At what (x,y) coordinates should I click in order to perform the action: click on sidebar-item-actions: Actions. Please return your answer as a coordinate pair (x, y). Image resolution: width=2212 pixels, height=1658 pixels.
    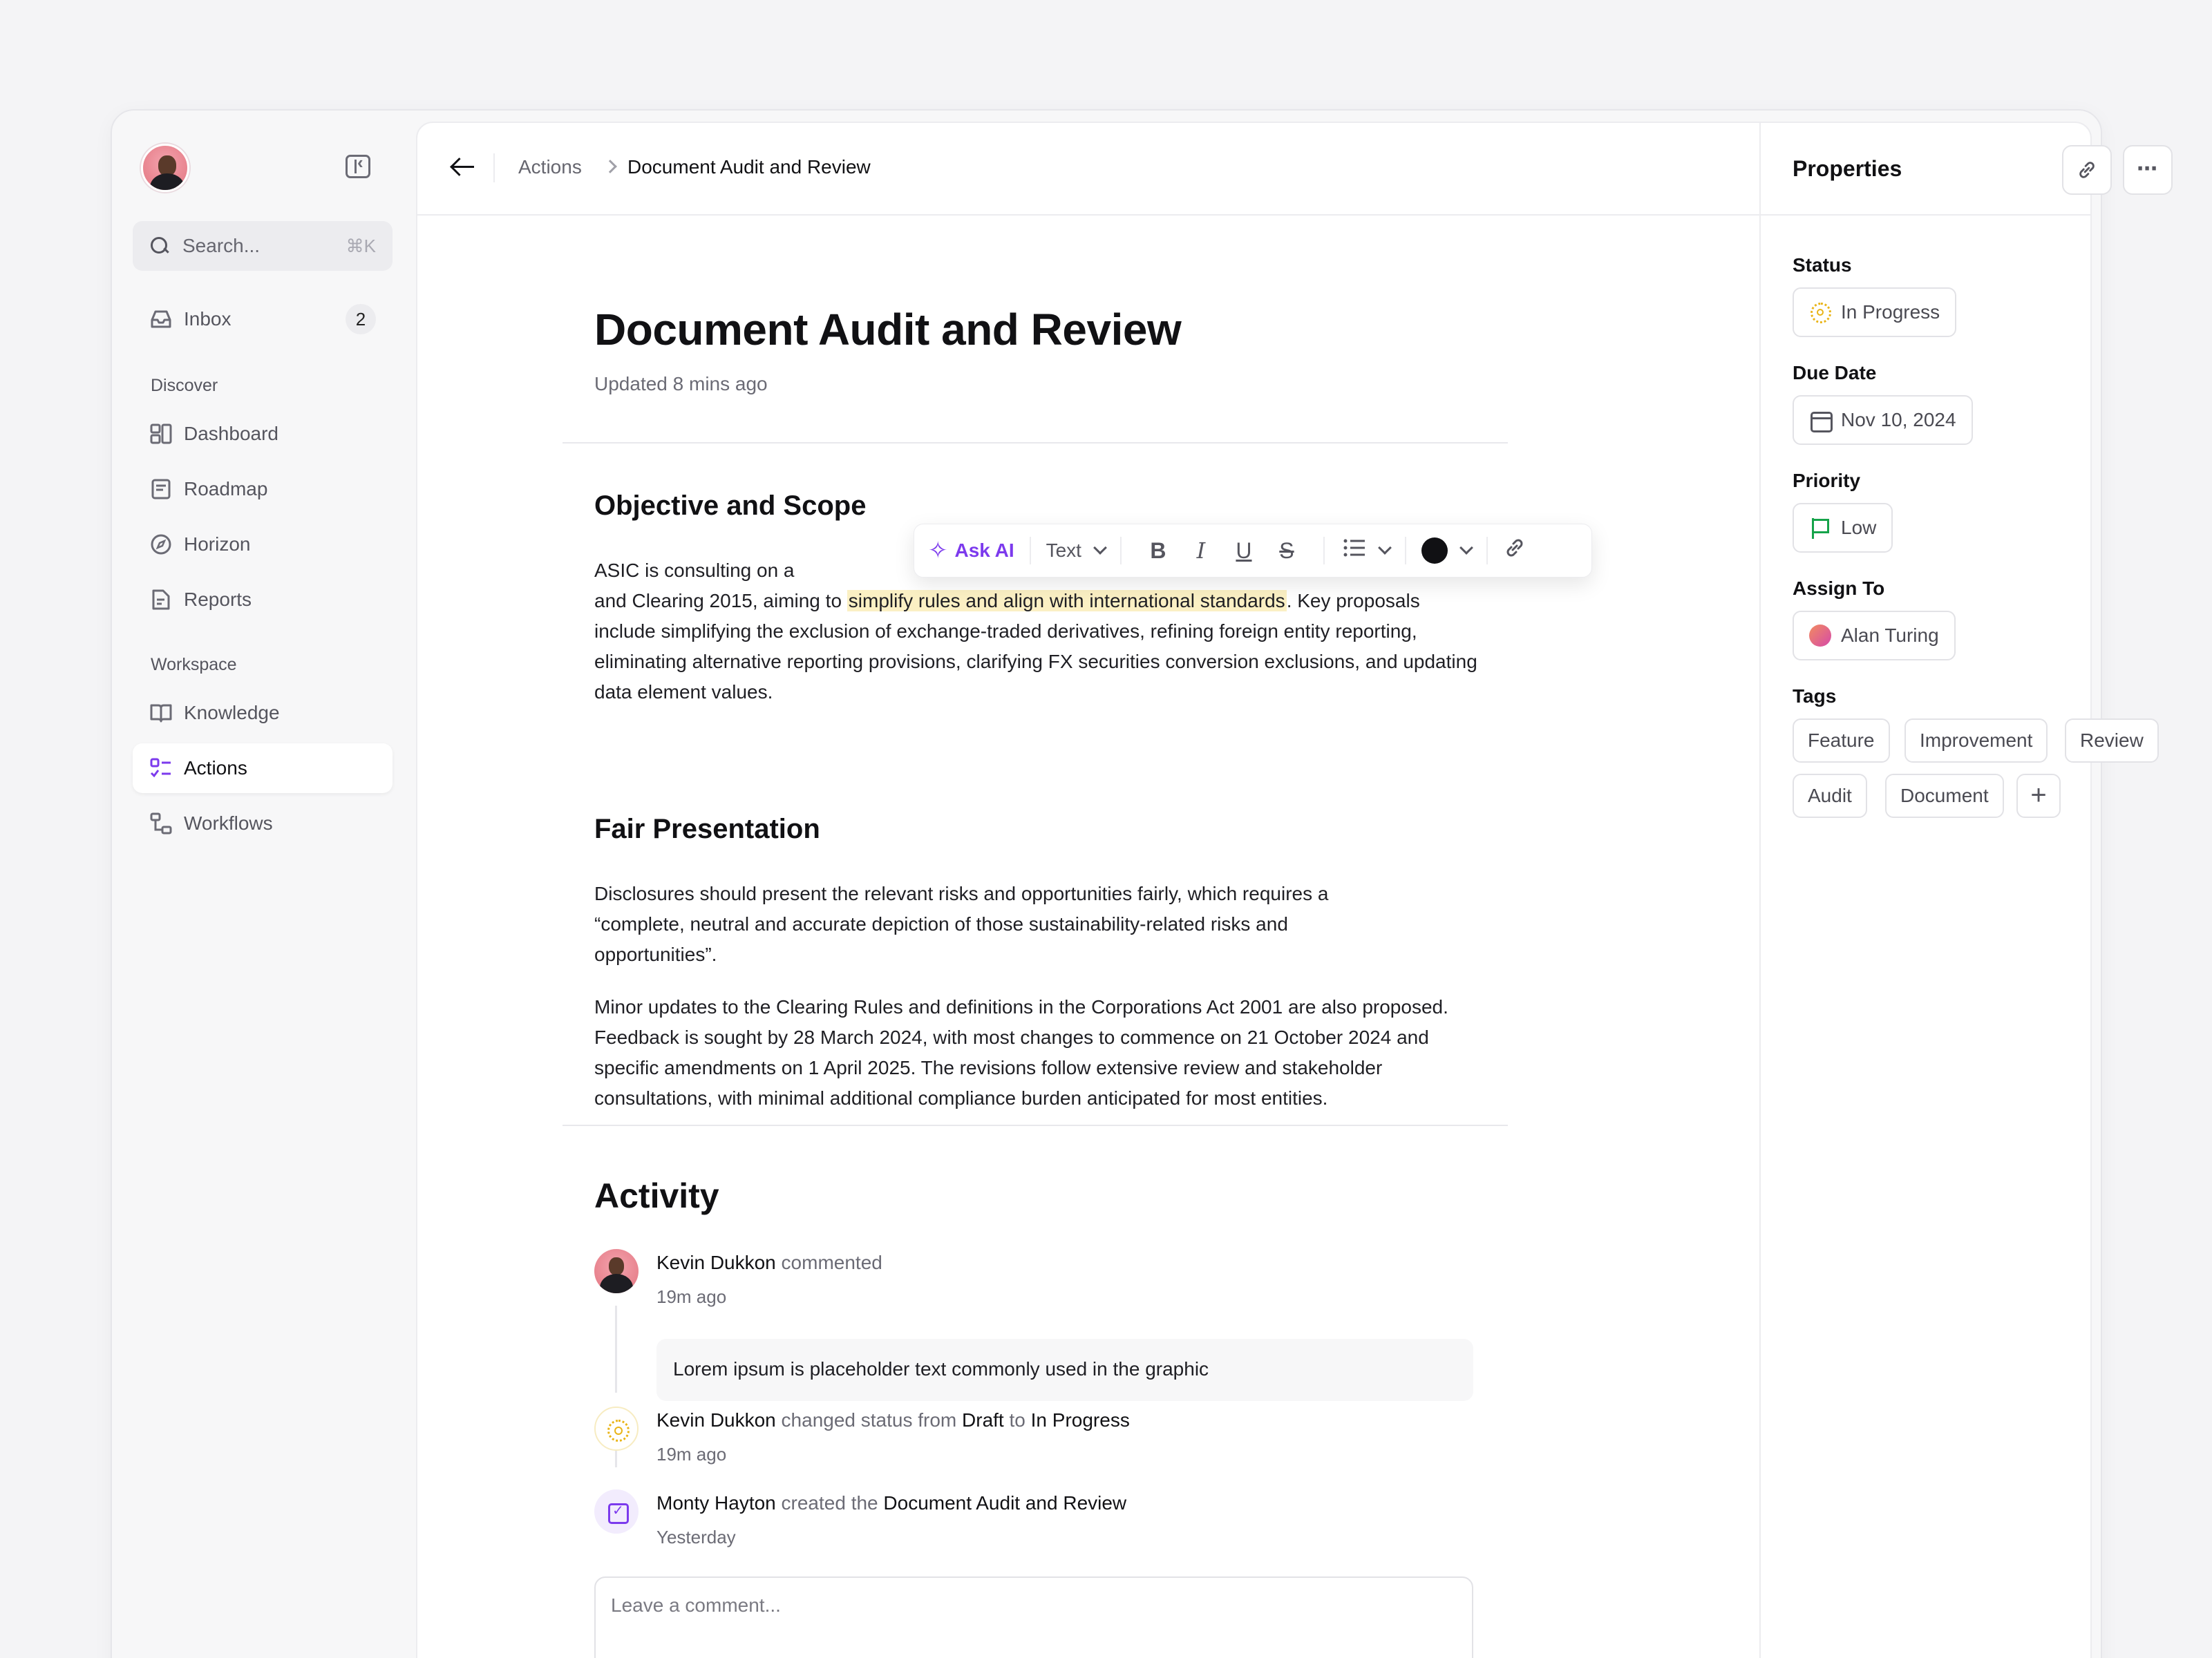
    Looking at the image, I should click on (263, 768).